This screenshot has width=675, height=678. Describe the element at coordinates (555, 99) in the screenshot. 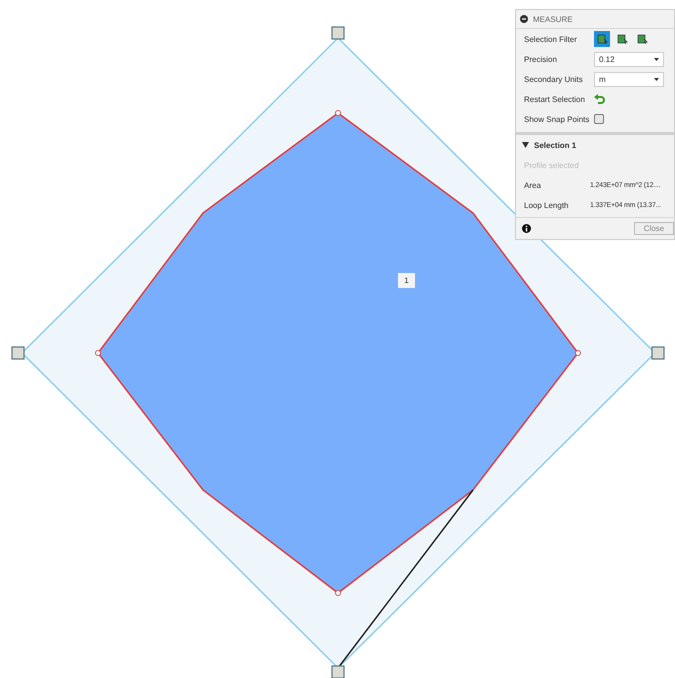

I see `setting-label: Restart Selection` at that location.